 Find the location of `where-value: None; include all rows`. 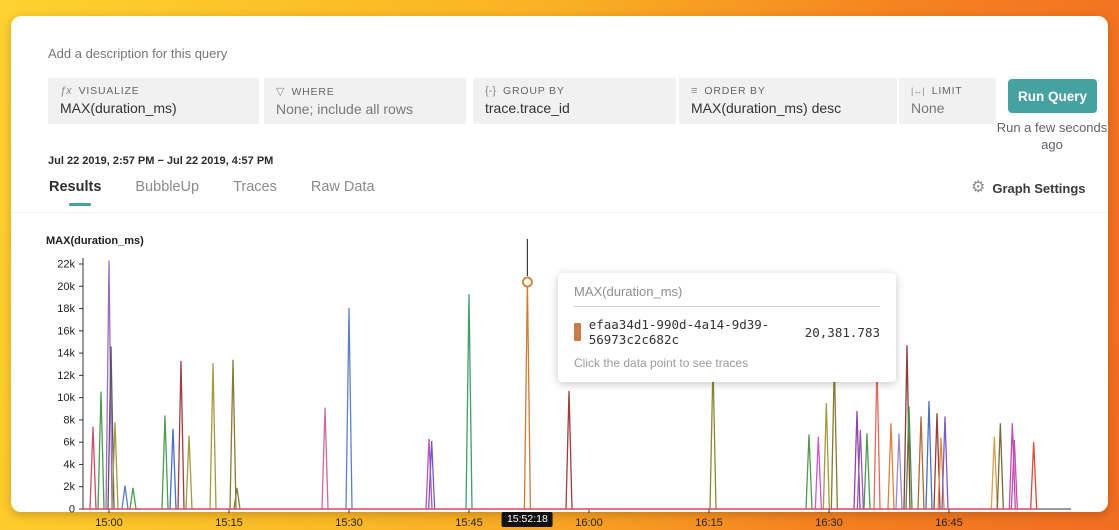

where-value: None; include all rows is located at coordinates (344, 109).